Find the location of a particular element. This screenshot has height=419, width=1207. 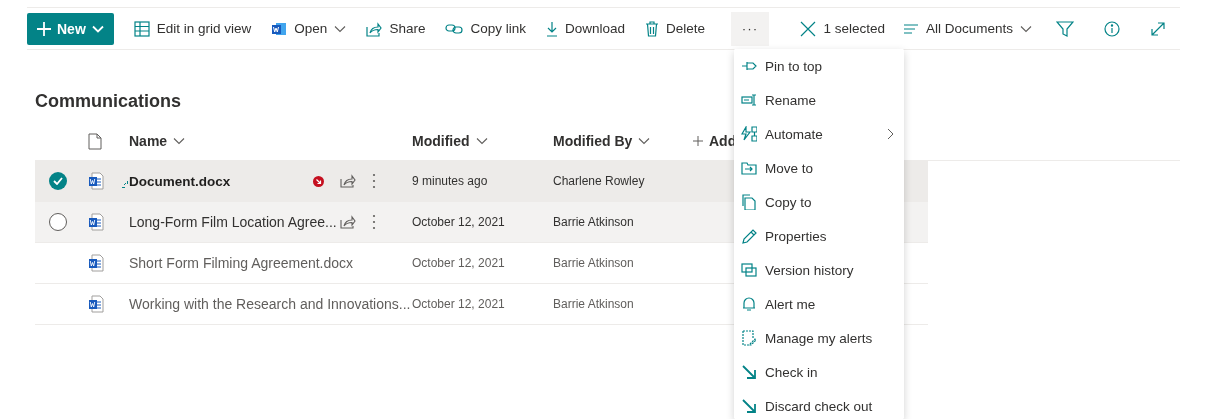

word-icon is located at coordinates (279, 28).